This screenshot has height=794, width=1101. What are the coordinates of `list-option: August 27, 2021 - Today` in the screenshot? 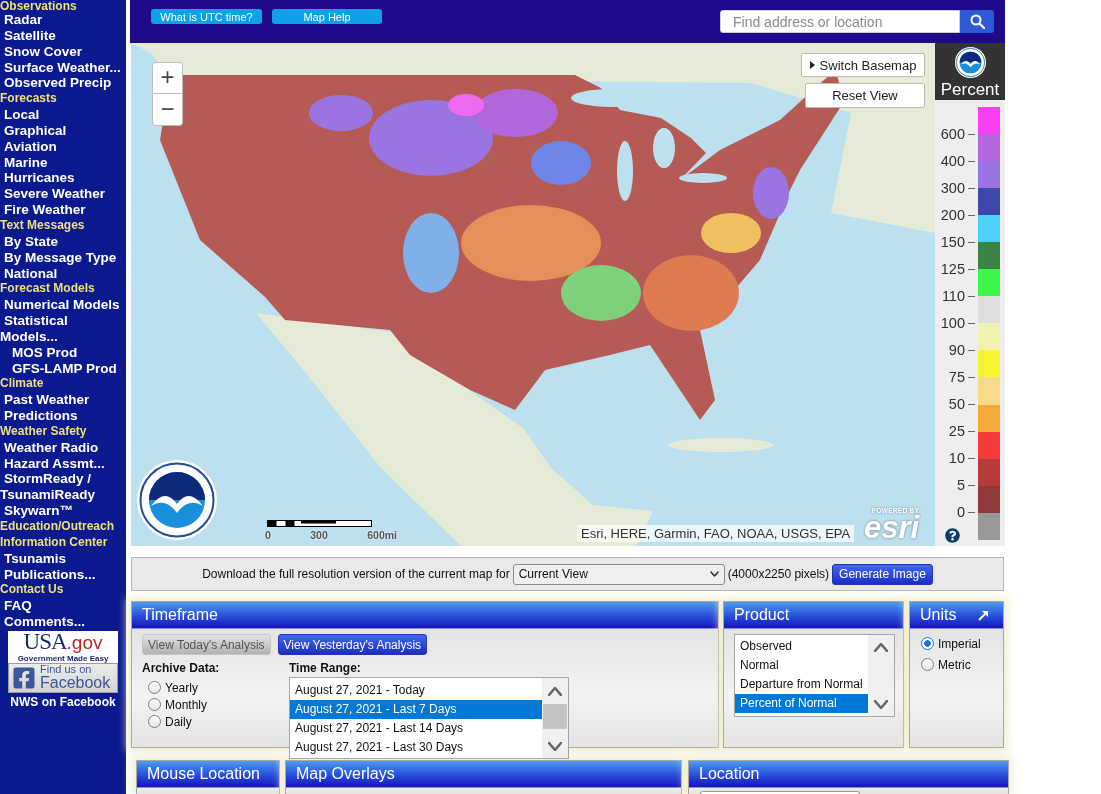 It's located at (416, 690).